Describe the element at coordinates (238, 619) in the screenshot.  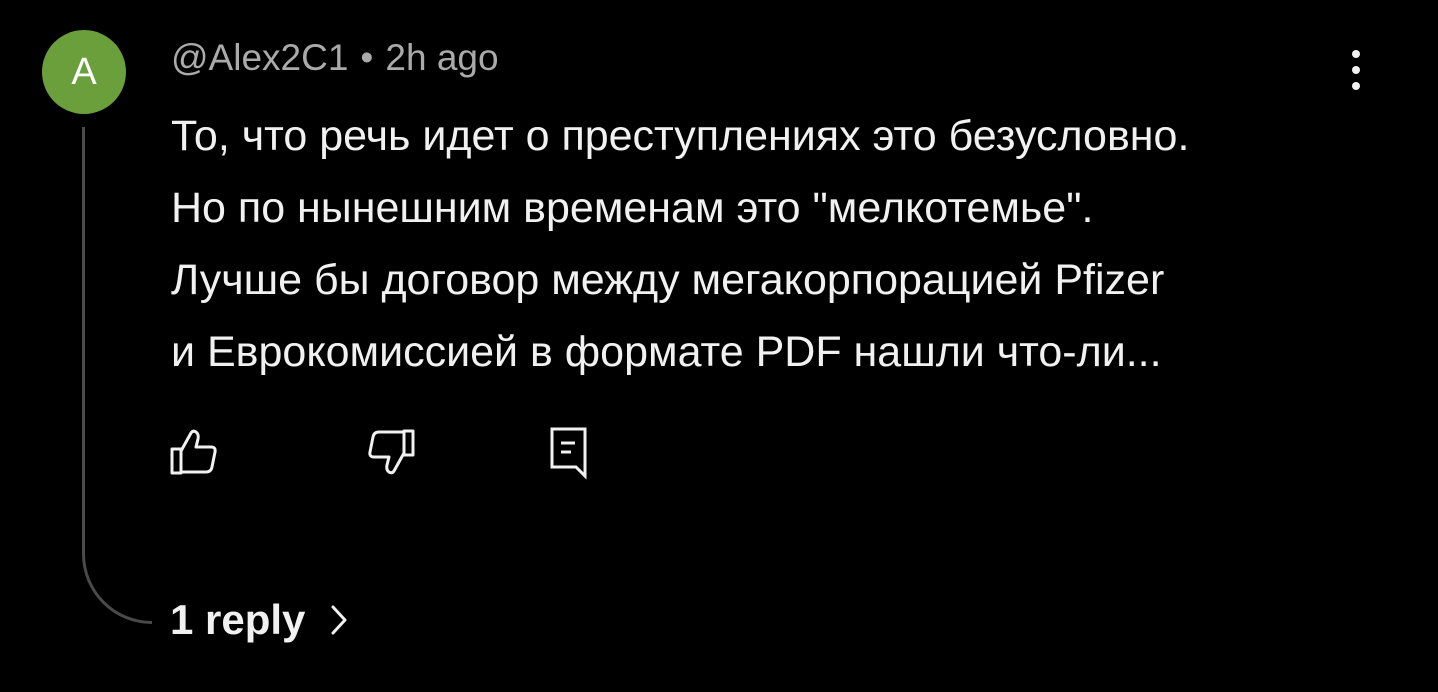
I see `replies-count-label: 1 reply` at that location.